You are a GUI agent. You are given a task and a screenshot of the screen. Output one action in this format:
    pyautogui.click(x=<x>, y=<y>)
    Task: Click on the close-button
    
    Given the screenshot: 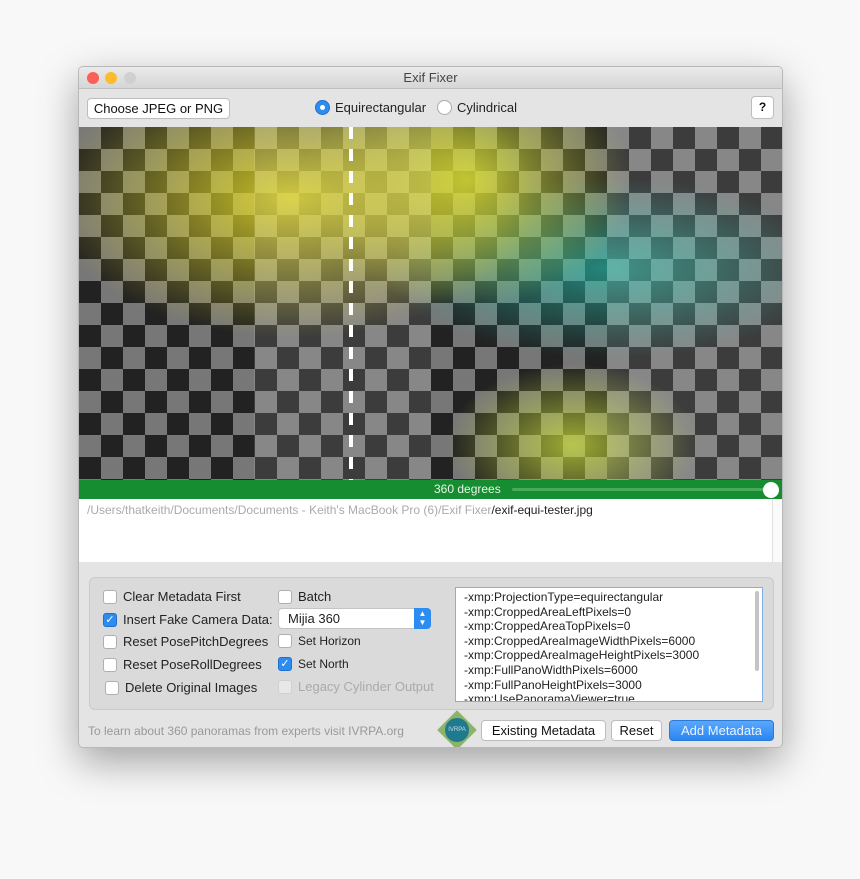 What is the action you would take?
    pyautogui.click(x=93, y=78)
    